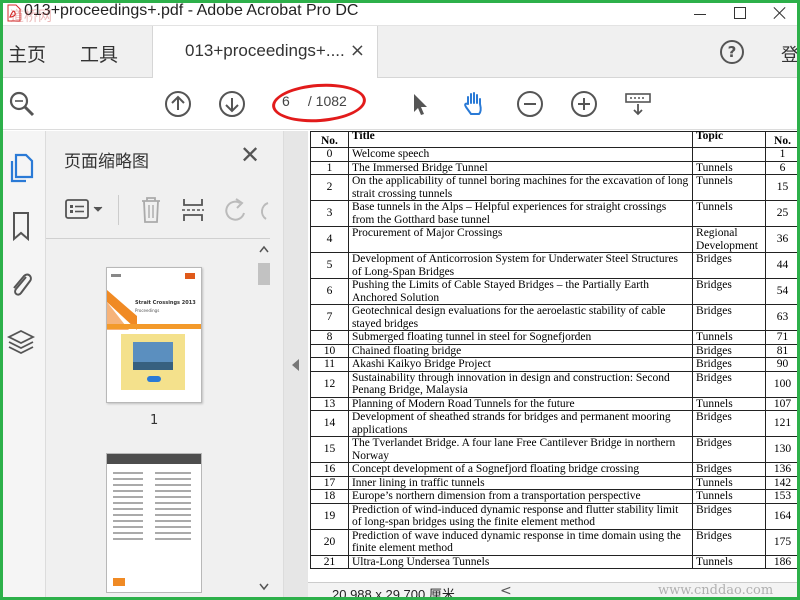 This screenshot has width=800, height=600. Describe the element at coordinates (22, 104) in the screenshot. I see `zoom-search-icon` at that location.